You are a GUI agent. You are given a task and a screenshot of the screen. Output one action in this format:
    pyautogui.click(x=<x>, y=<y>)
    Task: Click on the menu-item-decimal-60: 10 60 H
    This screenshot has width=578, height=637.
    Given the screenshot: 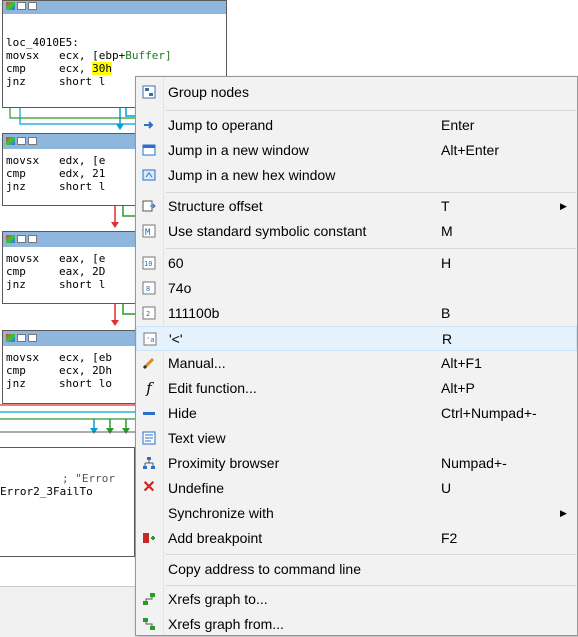 What is the action you would take?
    pyautogui.click(x=356, y=263)
    